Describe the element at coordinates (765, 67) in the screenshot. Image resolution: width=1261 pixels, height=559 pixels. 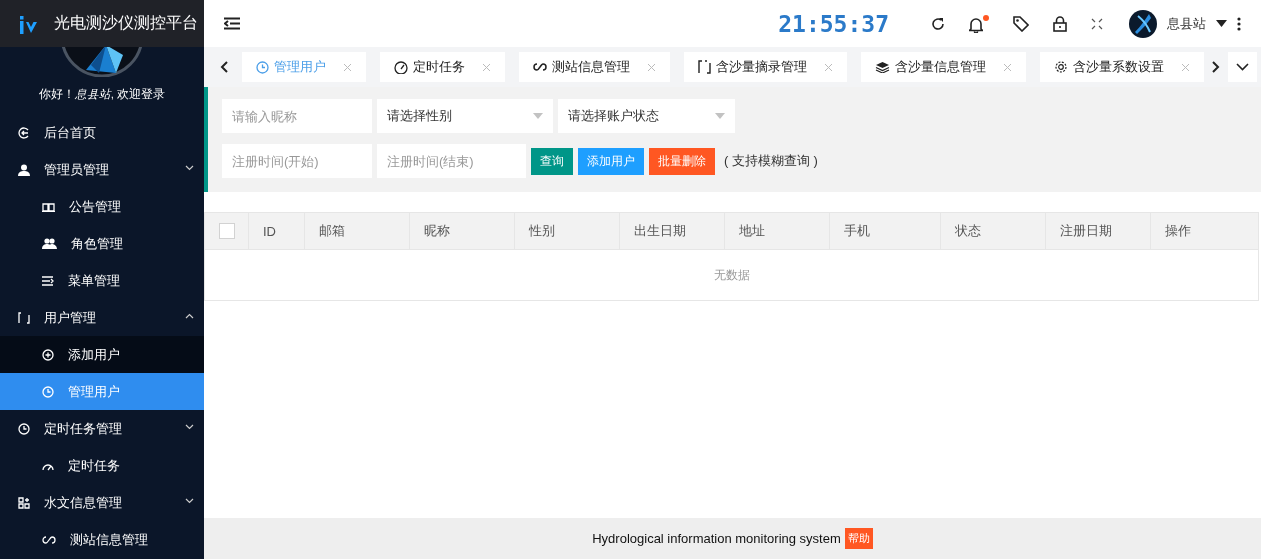
I see `tab: 含沙量摘录管理` at that location.